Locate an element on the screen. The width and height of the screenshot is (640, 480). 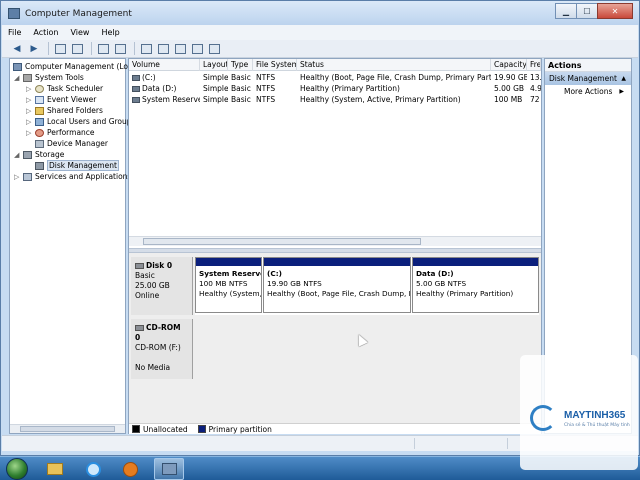
tools-icon is located at coordinates (27, 77).